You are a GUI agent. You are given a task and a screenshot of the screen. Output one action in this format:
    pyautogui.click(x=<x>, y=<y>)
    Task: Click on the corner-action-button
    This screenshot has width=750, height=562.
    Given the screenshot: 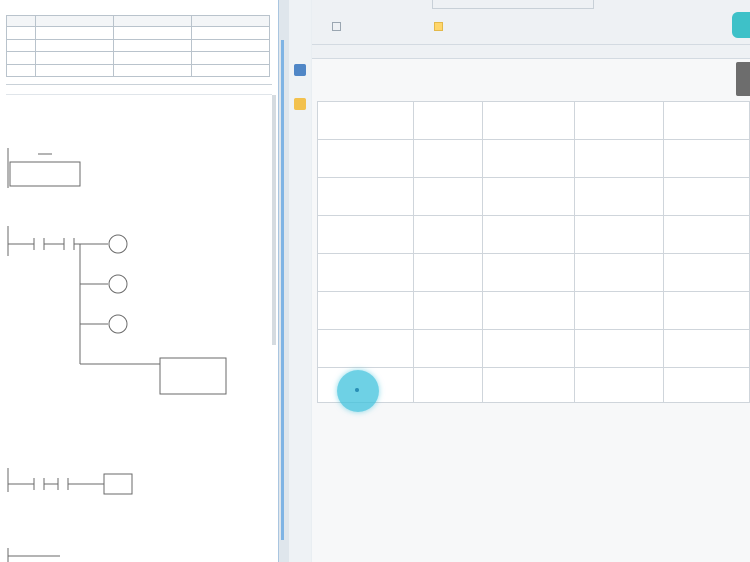 What is the action you would take?
    pyautogui.click(x=741, y=25)
    